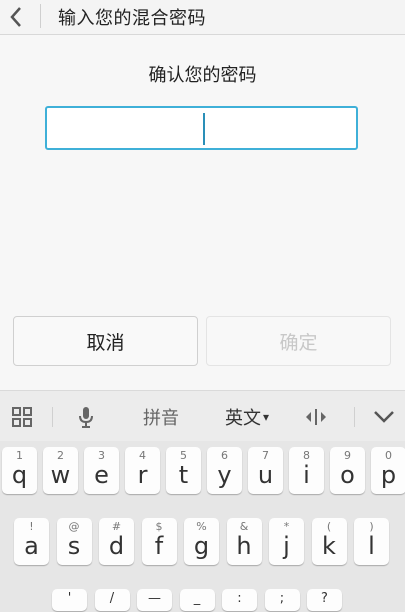 The image size is (405, 612). I want to click on key-symbol: —, so click(154, 600).